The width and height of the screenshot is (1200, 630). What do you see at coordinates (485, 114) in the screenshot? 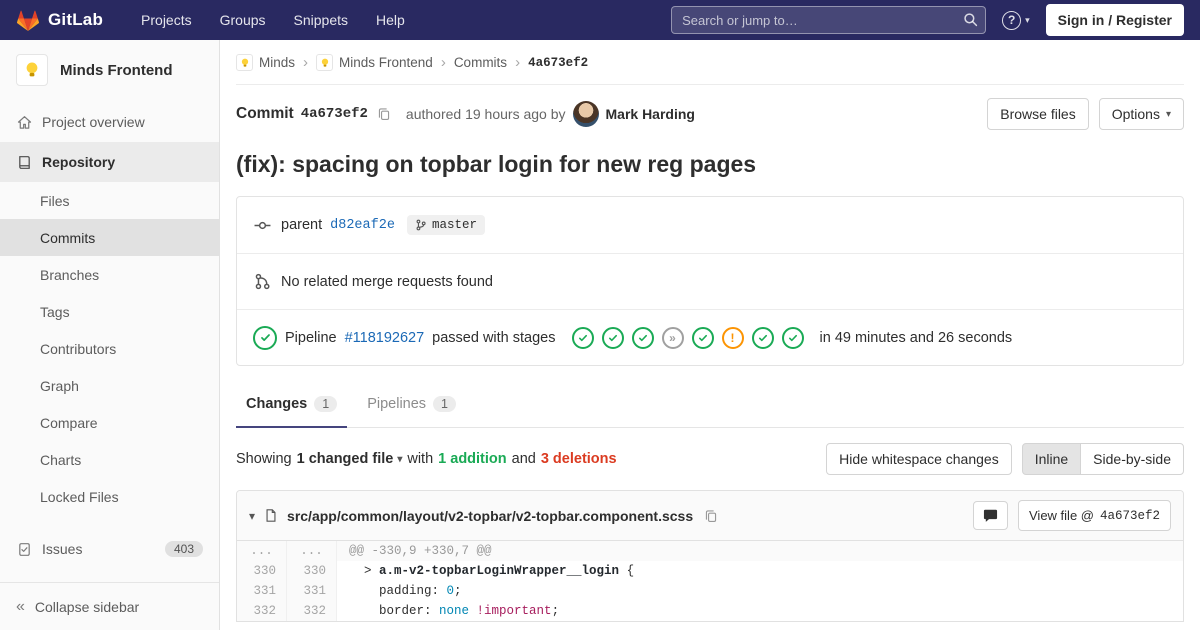
I see `authored-text: authored 19 hours ago by` at bounding box center [485, 114].